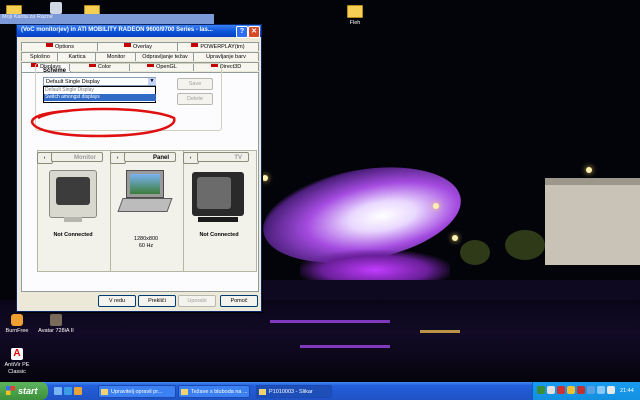 The width and height of the screenshot is (640, 400). What do you see at coordinates (184, 392) in the screenshot?
I see `browser-icon` at bounding box center [184, 392].